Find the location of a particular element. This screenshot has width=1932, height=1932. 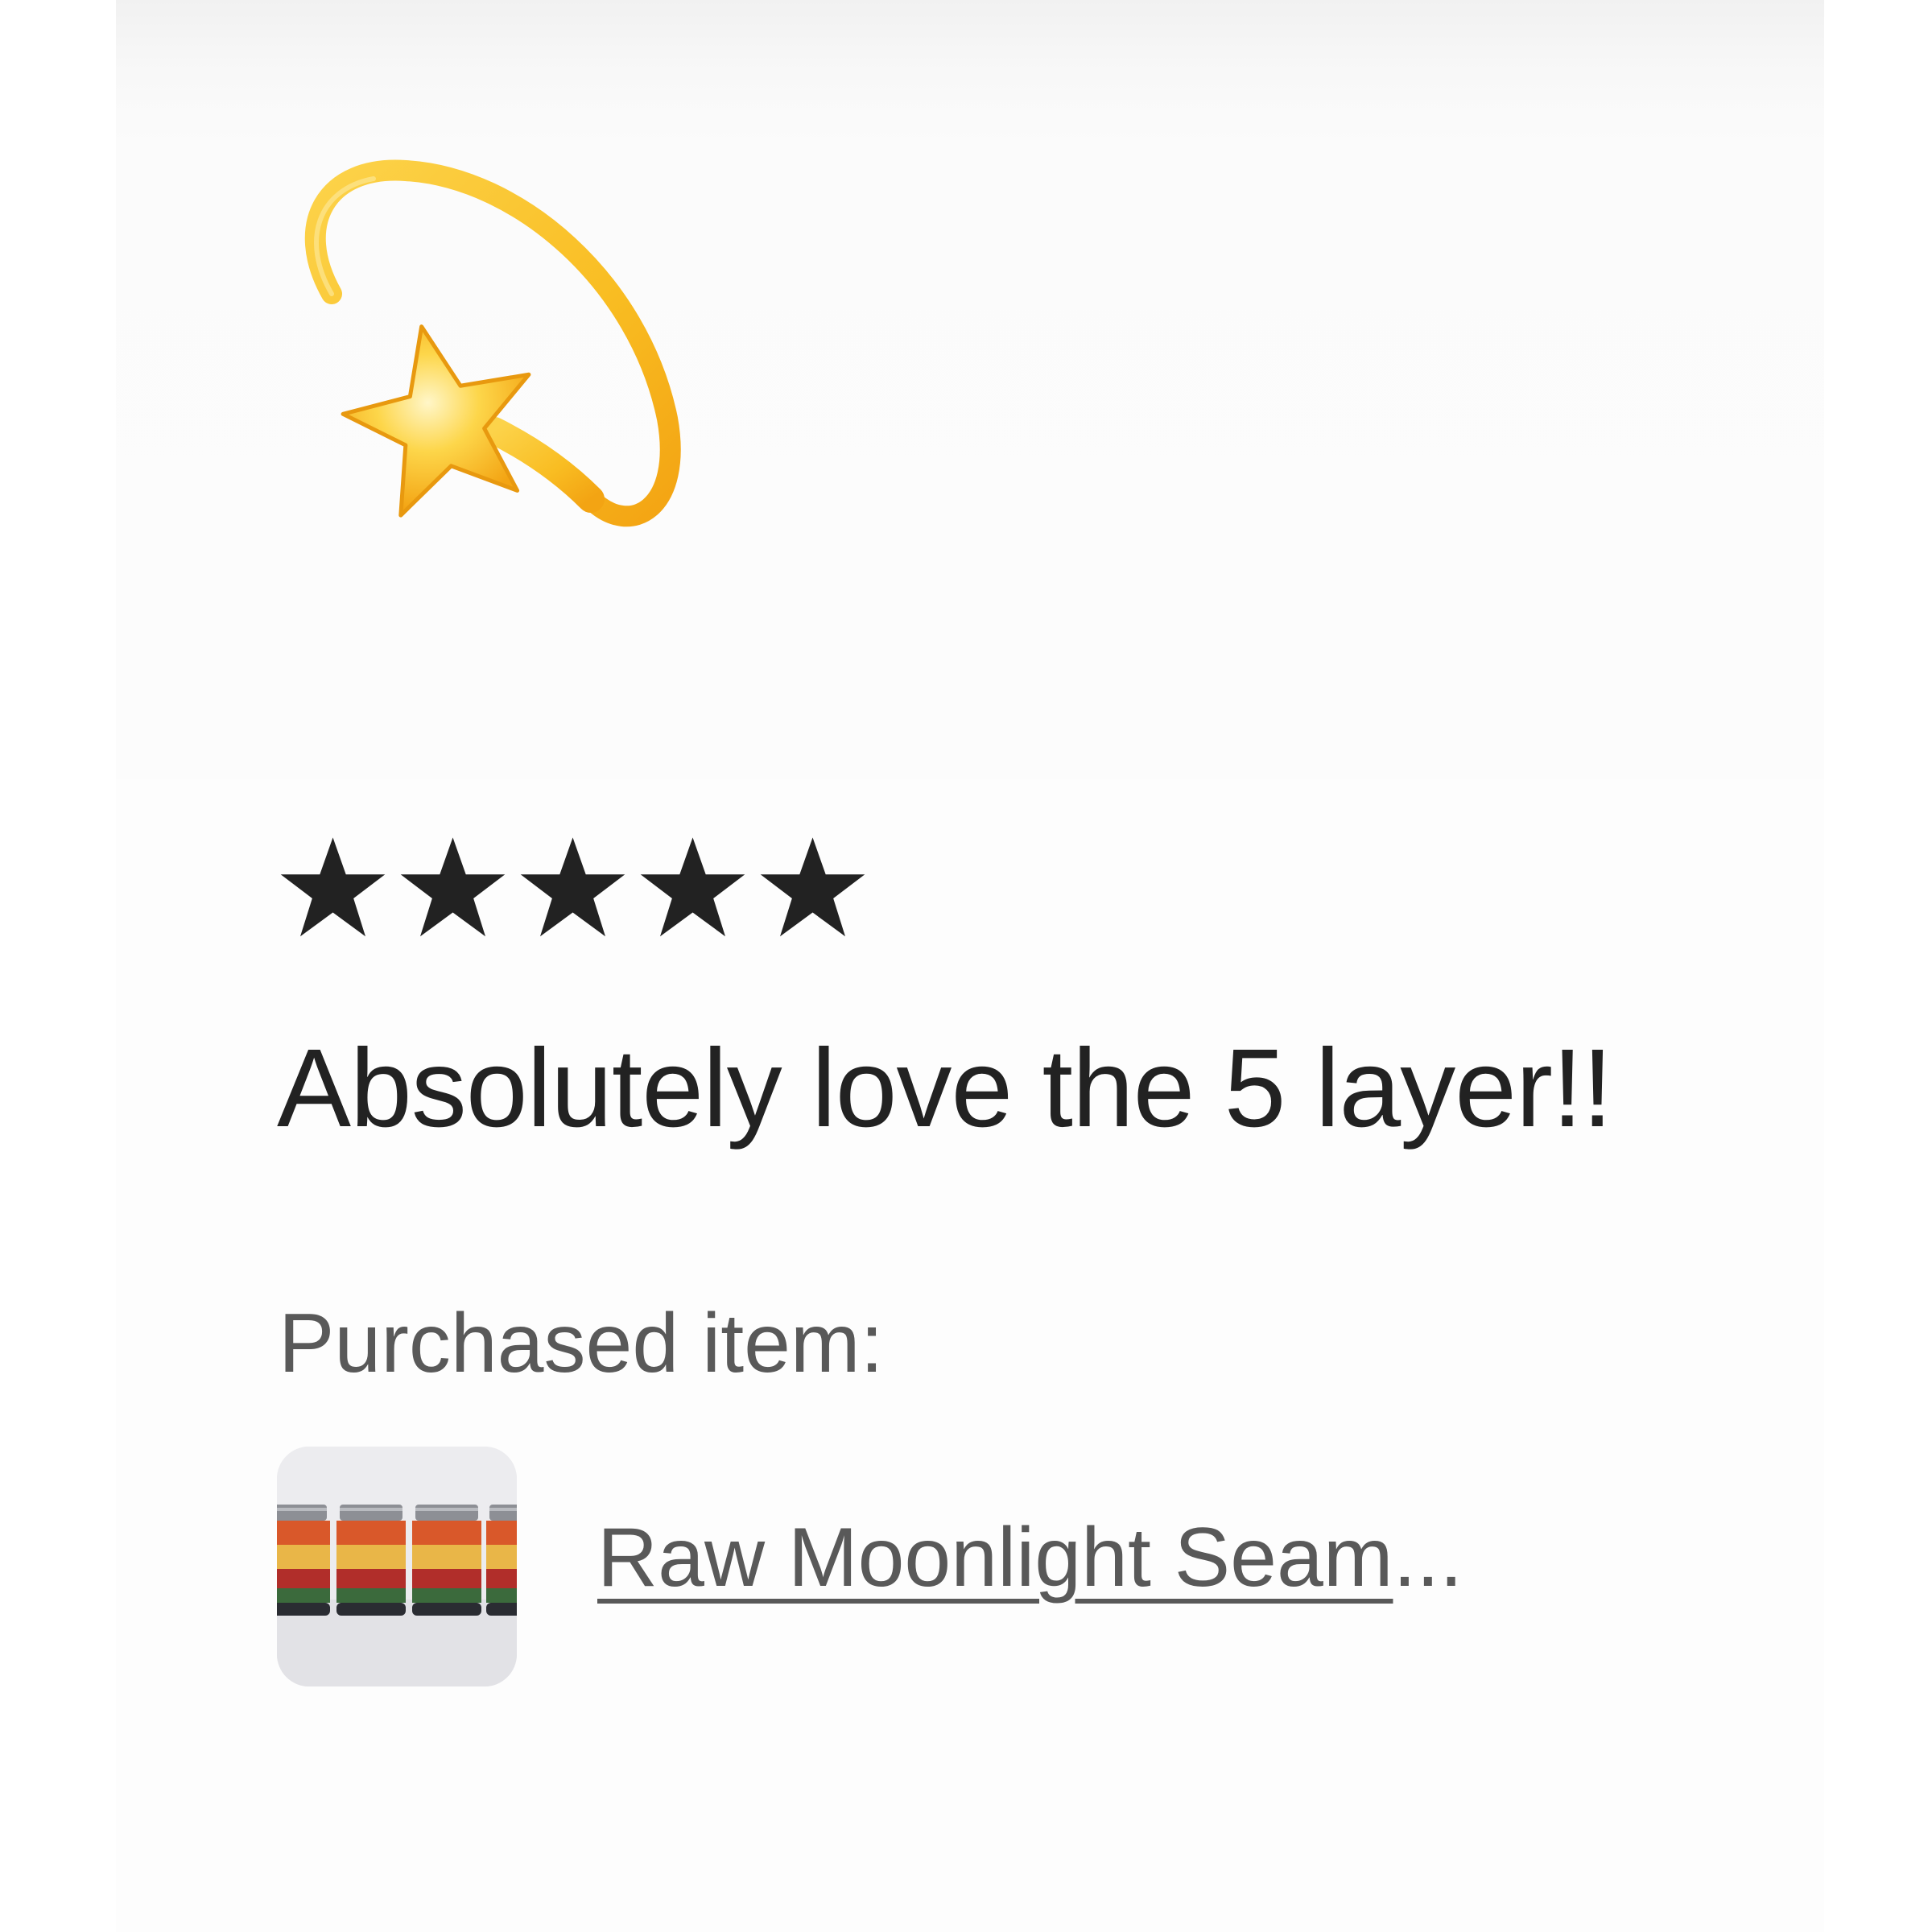

dizzy-star-icon is located at coordinates (492, 343).